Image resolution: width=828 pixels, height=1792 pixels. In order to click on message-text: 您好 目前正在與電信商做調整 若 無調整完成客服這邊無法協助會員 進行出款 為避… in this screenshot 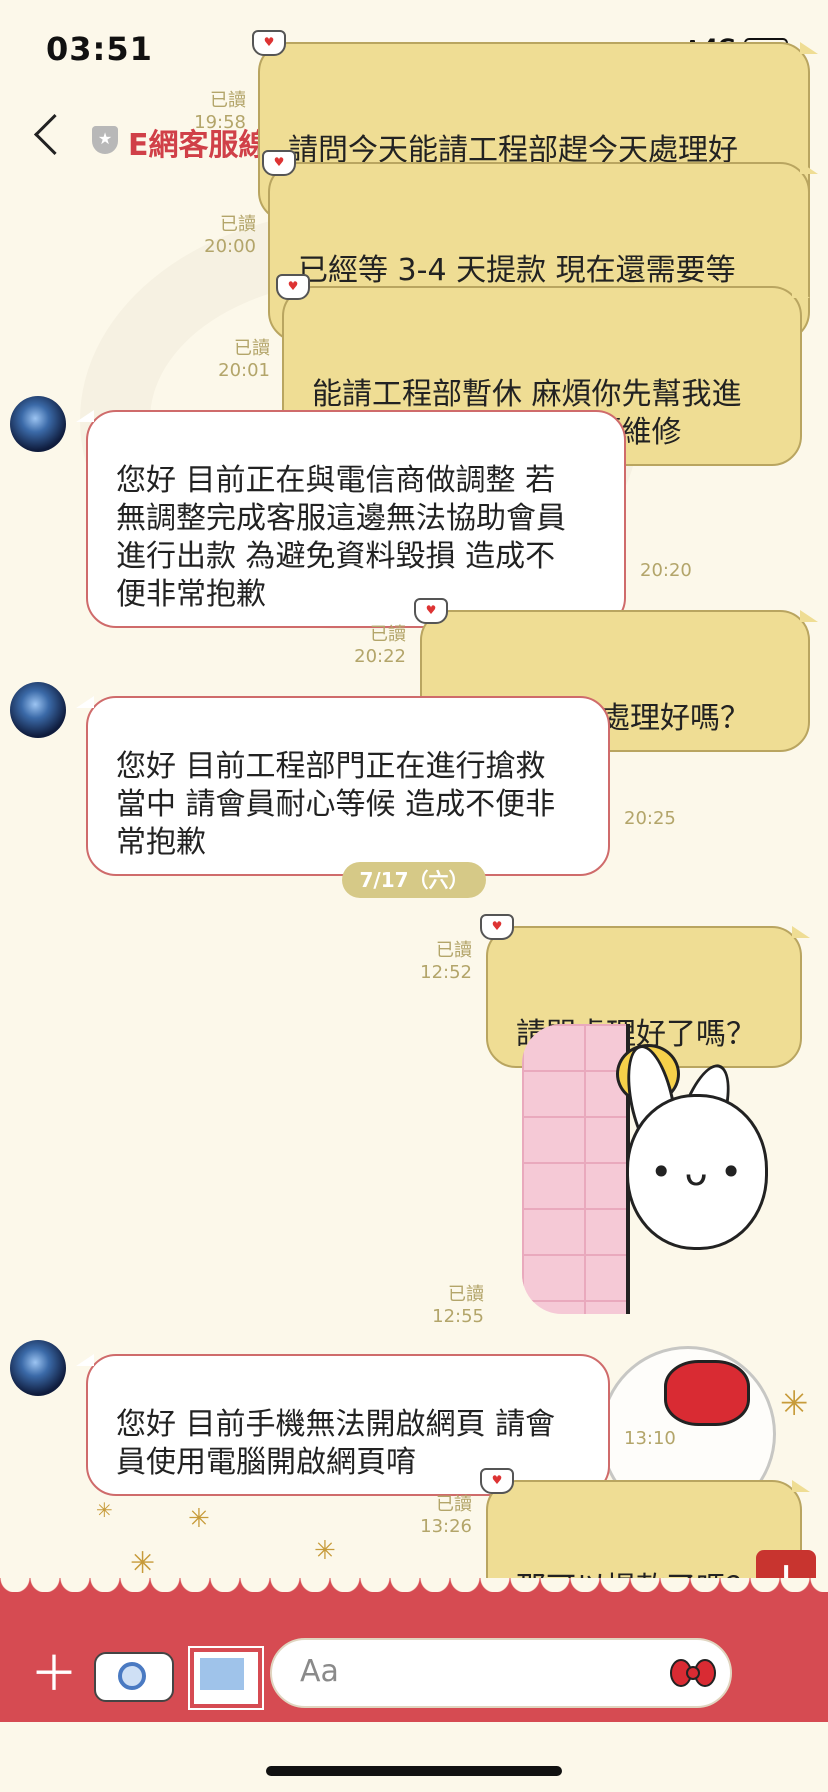, I will do `click(341, 537)`.